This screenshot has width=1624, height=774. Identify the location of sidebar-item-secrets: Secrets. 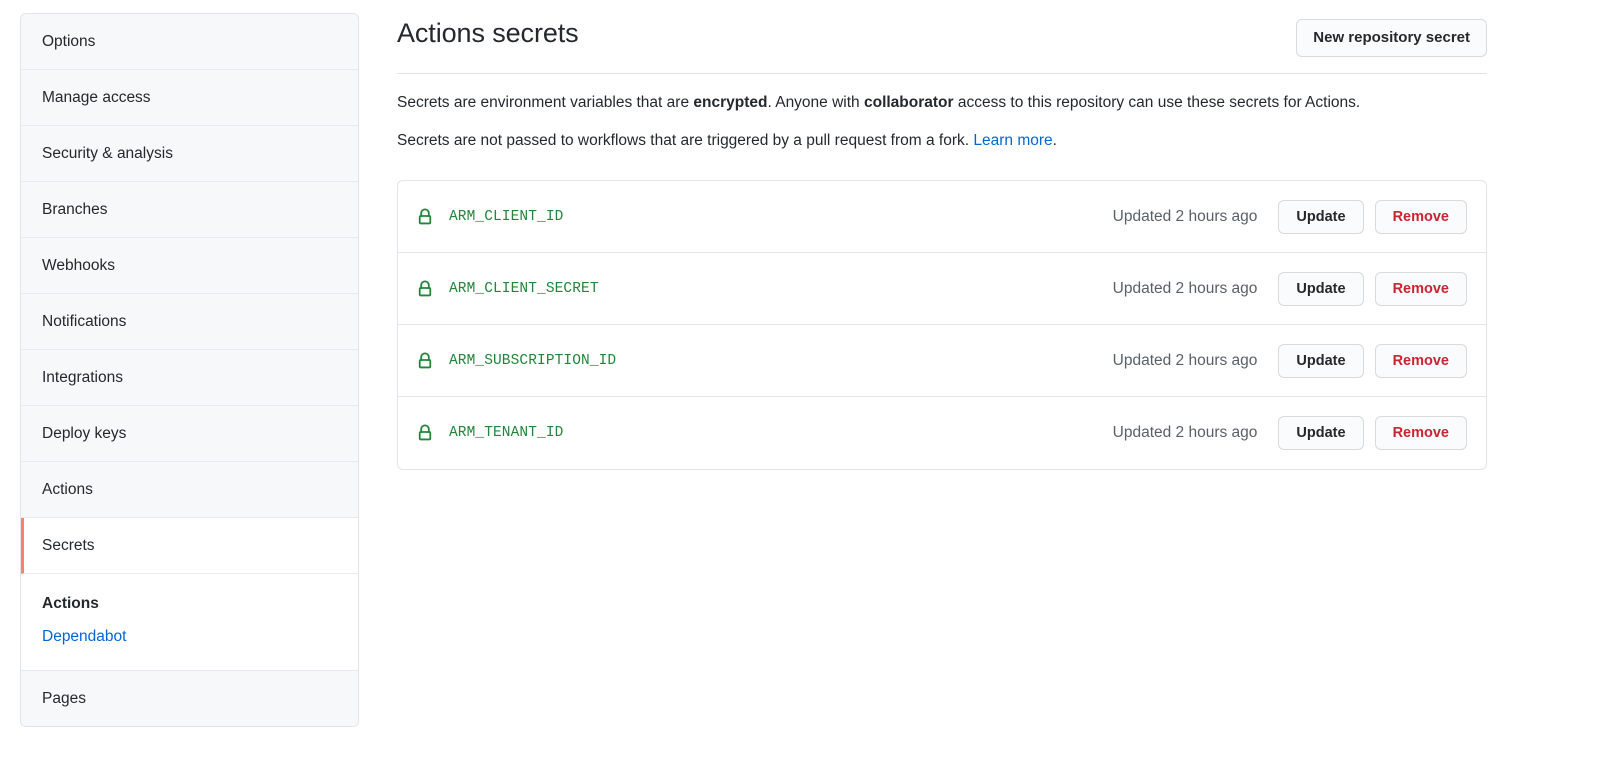
(189, 546).